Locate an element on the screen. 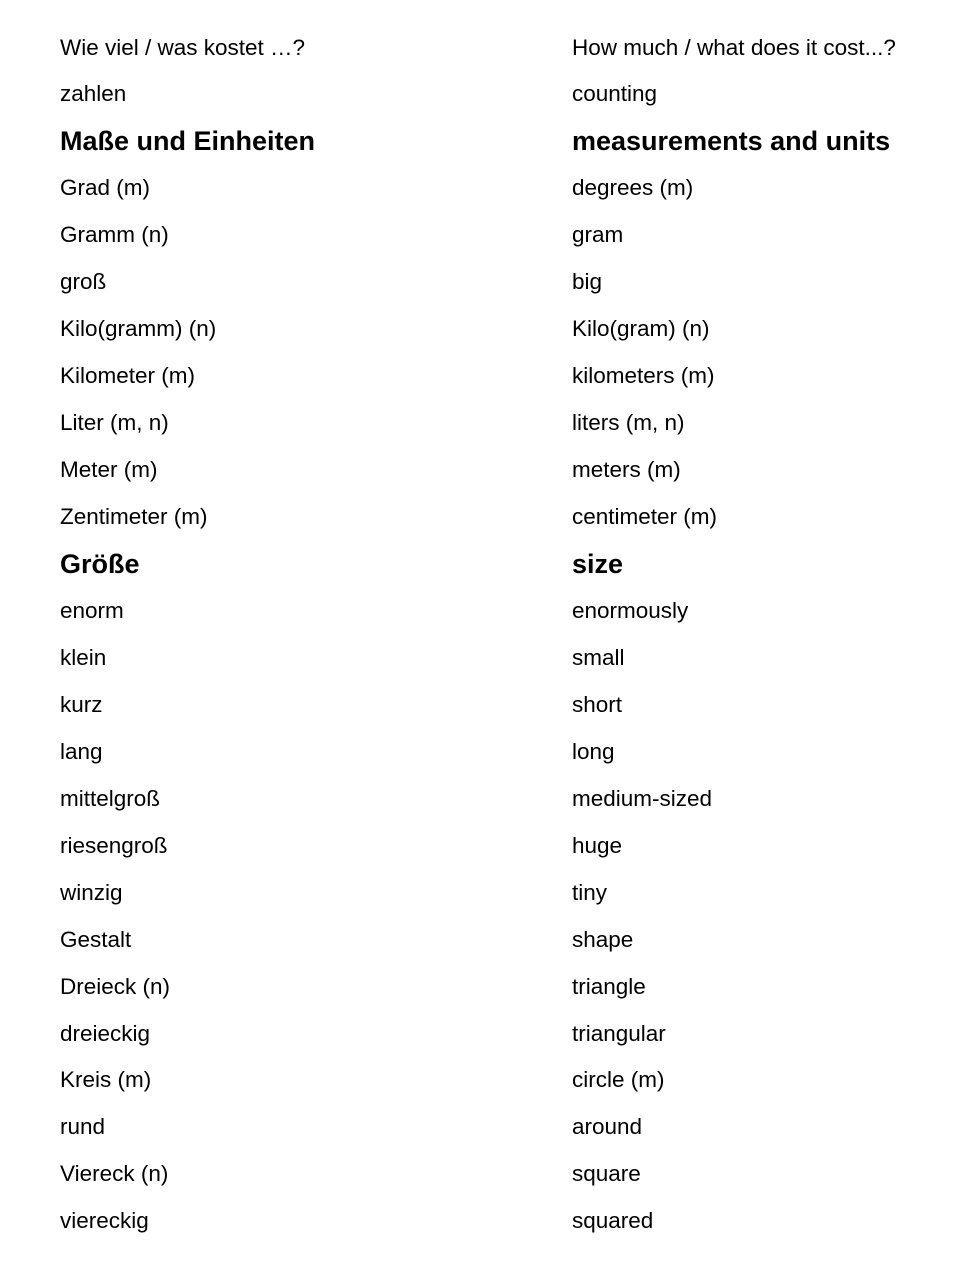  vocabulary-row: Kilometer (m) kilometers (m) is located at coordinates (480, 376).